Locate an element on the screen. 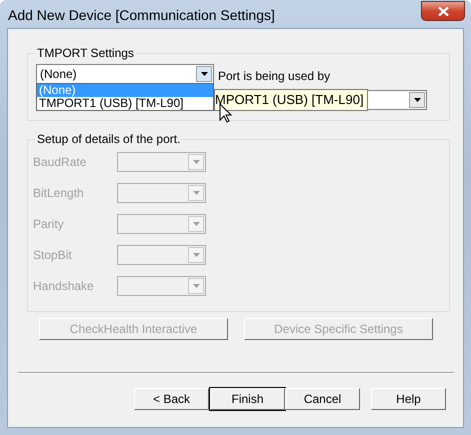  field-label: Port is being used by is located at coordinates (274, 76).